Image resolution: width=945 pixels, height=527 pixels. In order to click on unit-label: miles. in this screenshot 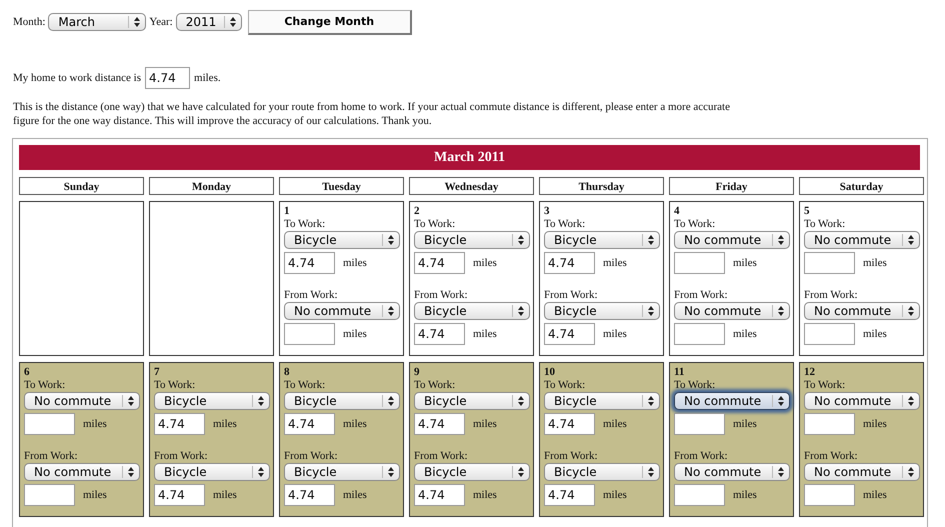, I will do `click(207, 78)`.